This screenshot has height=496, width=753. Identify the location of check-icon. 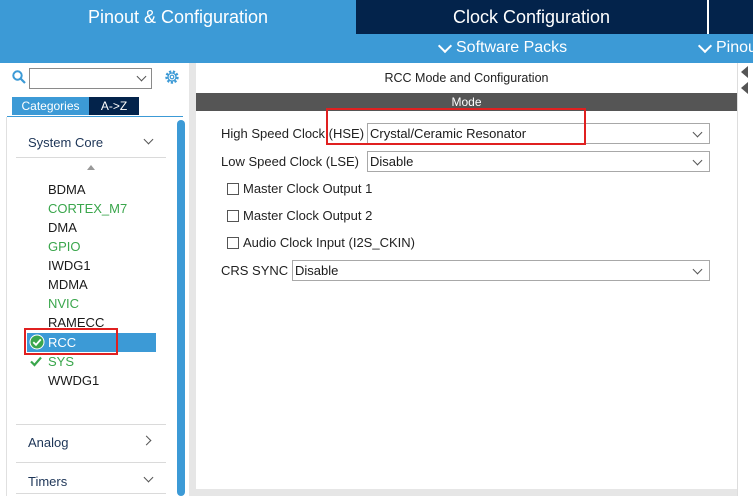
(36, 361).